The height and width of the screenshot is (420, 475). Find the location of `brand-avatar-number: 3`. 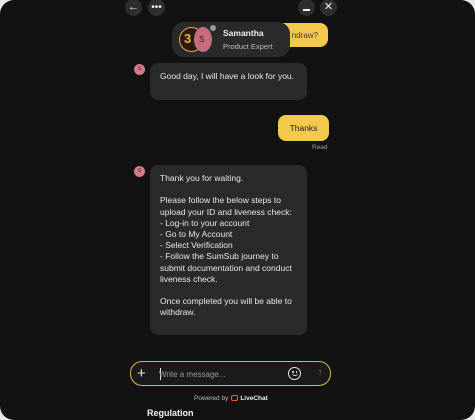

brand-avatar-number: 3 is located at coordinates (188, 38).